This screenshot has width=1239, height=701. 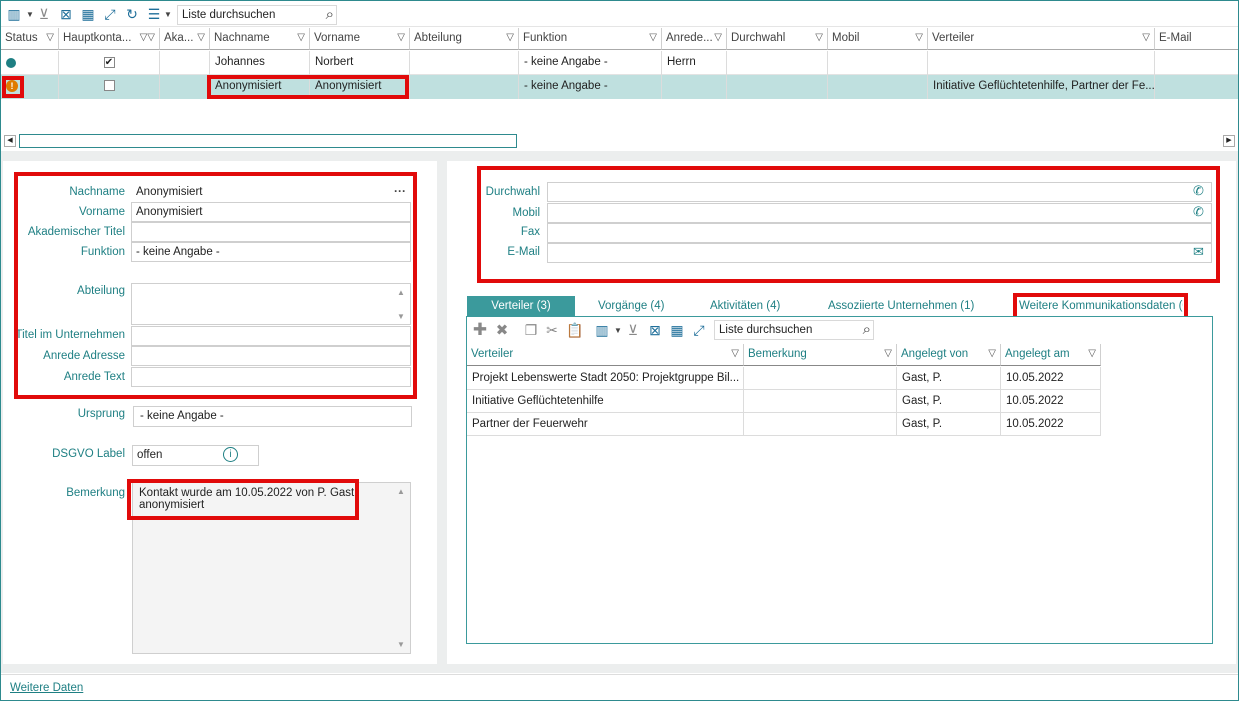 What do you see at coordinates (745, 306) in the screenshot?
I see `tab-aktivitaeten: Aktivitäten (4)` at bounding box center [745, 306].